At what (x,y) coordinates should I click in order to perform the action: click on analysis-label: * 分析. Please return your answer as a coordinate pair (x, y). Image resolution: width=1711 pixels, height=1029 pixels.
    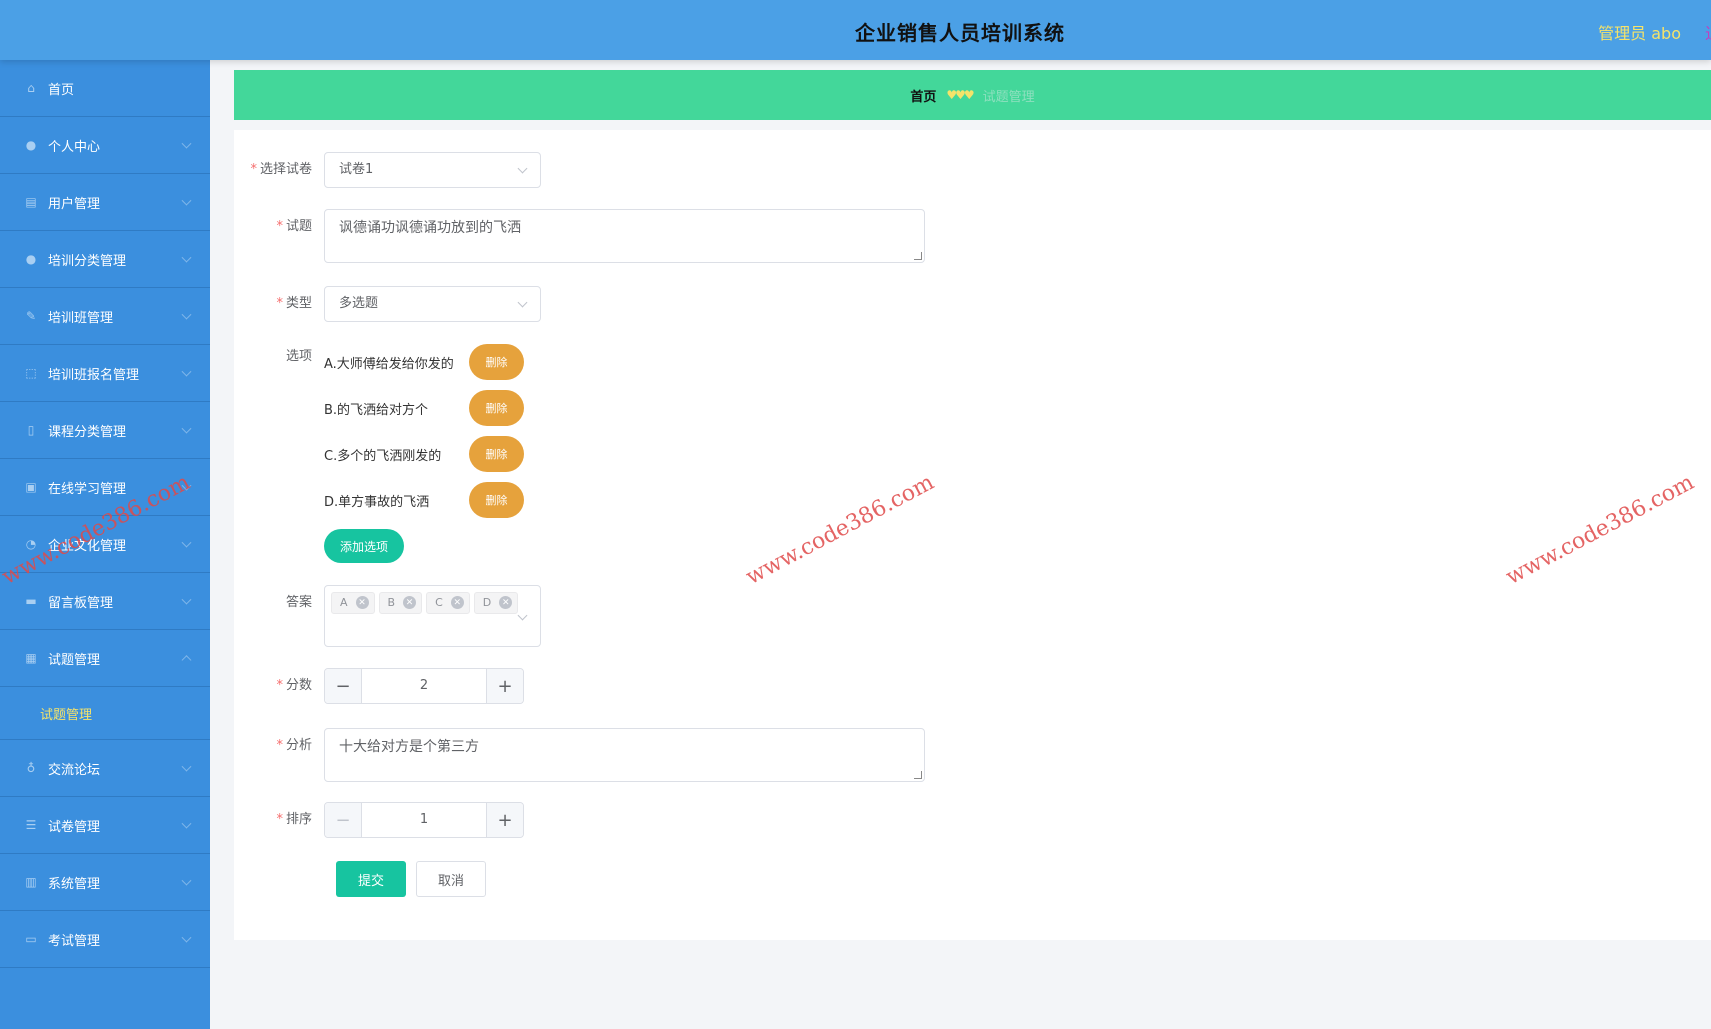
    Looking at the image, I should click on (294, 745).